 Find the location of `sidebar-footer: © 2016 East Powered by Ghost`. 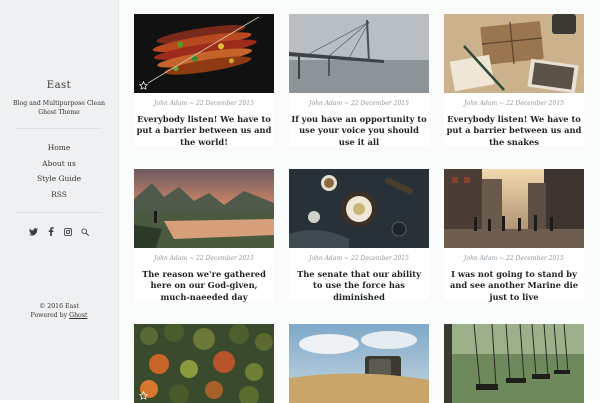

sidebar-footer: © 2016 East Powered by Ghost is located at coordinates (59, 311).